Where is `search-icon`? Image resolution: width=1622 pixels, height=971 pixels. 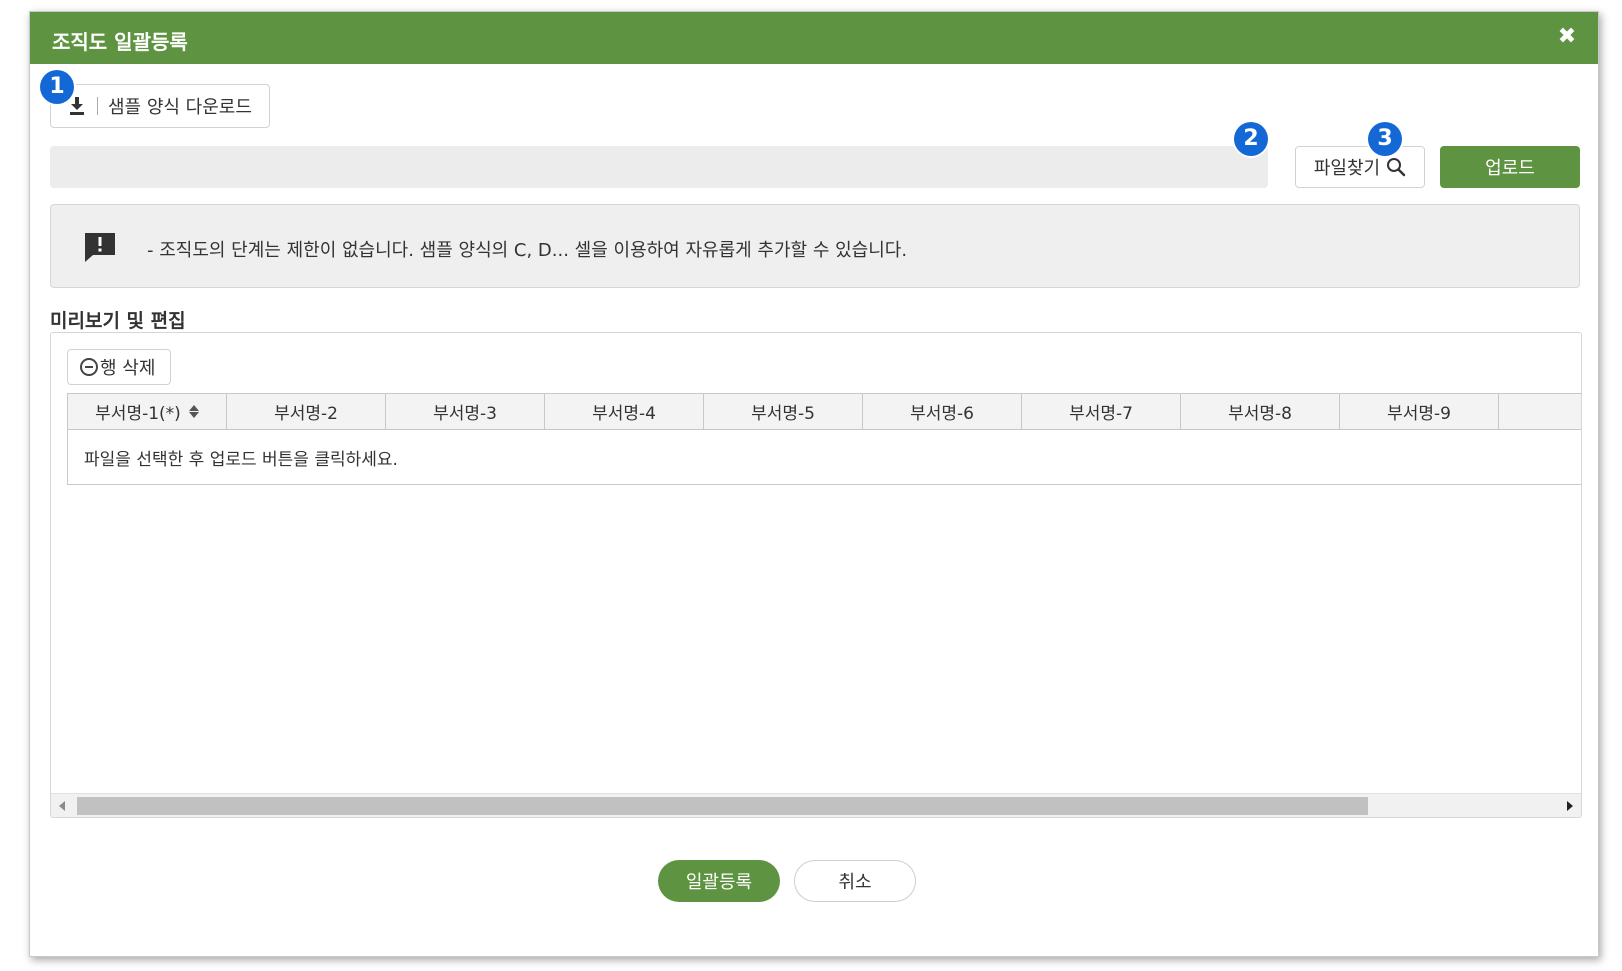
search-icon is located at coordinates (1396, 167).